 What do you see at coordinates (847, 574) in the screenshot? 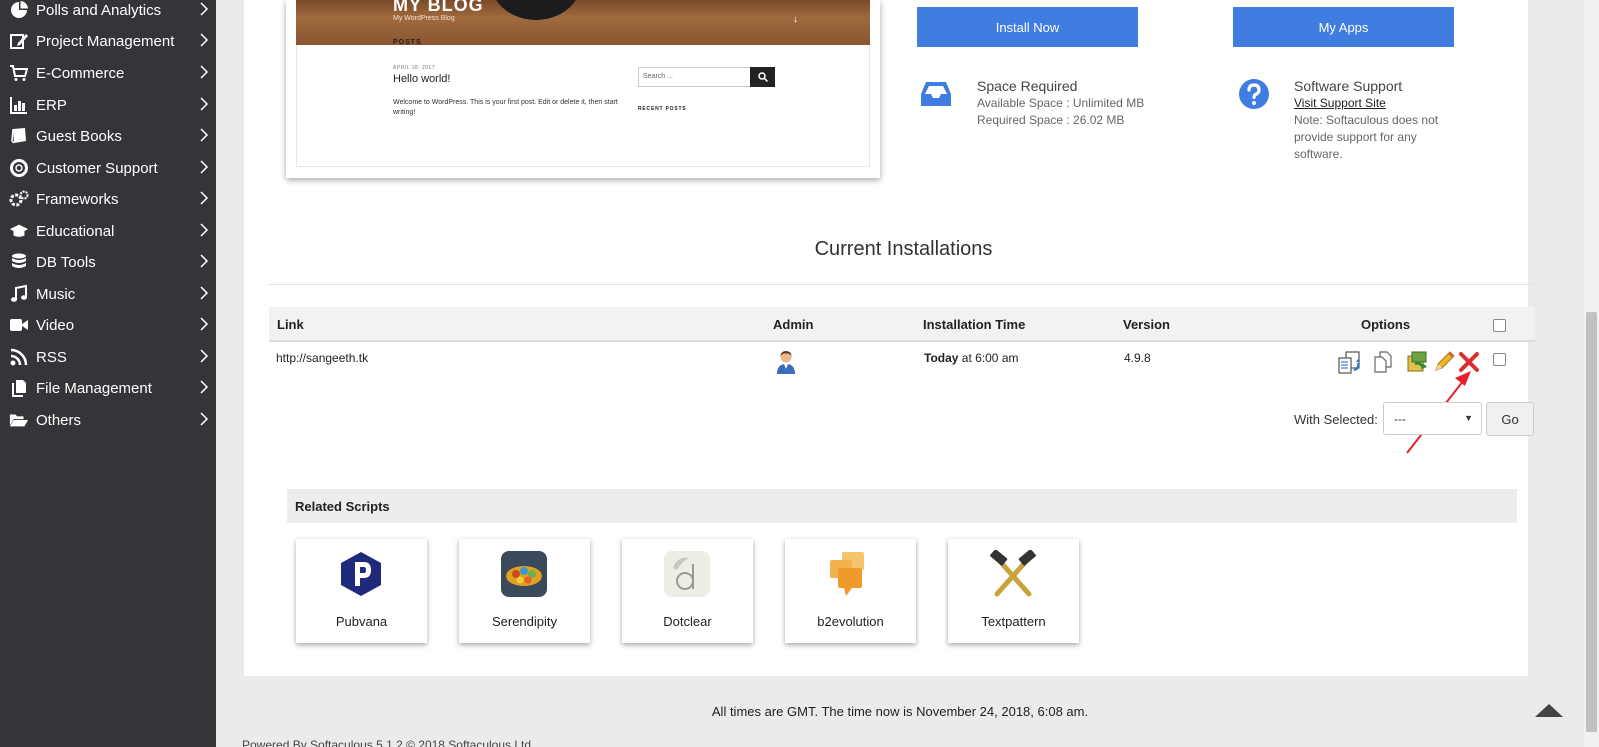
I see `b2evolution-logo-icon` at bounding box center [847, 574].